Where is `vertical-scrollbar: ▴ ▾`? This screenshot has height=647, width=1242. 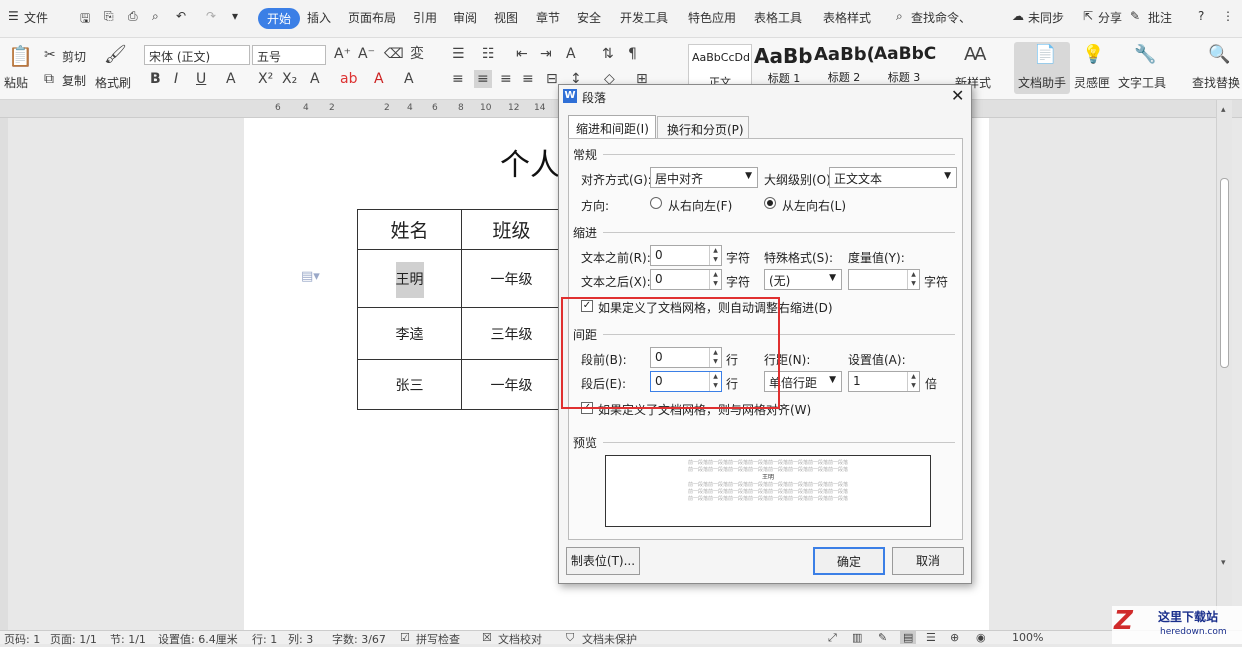
vertical-scrollbar: ▴ ▾ is located at coordinates (1224, 365).